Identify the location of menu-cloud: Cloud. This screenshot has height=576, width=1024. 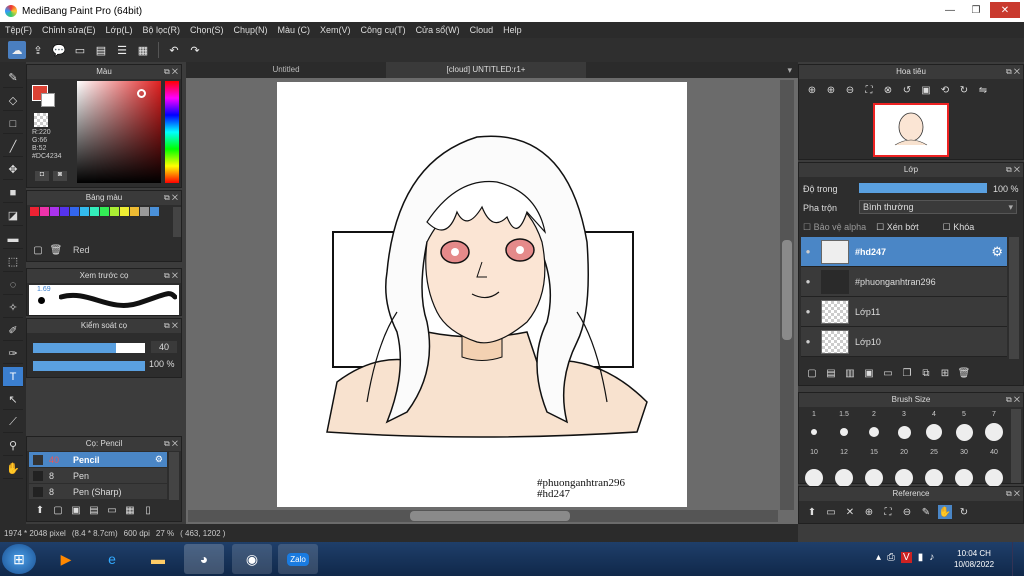
(482, 30).